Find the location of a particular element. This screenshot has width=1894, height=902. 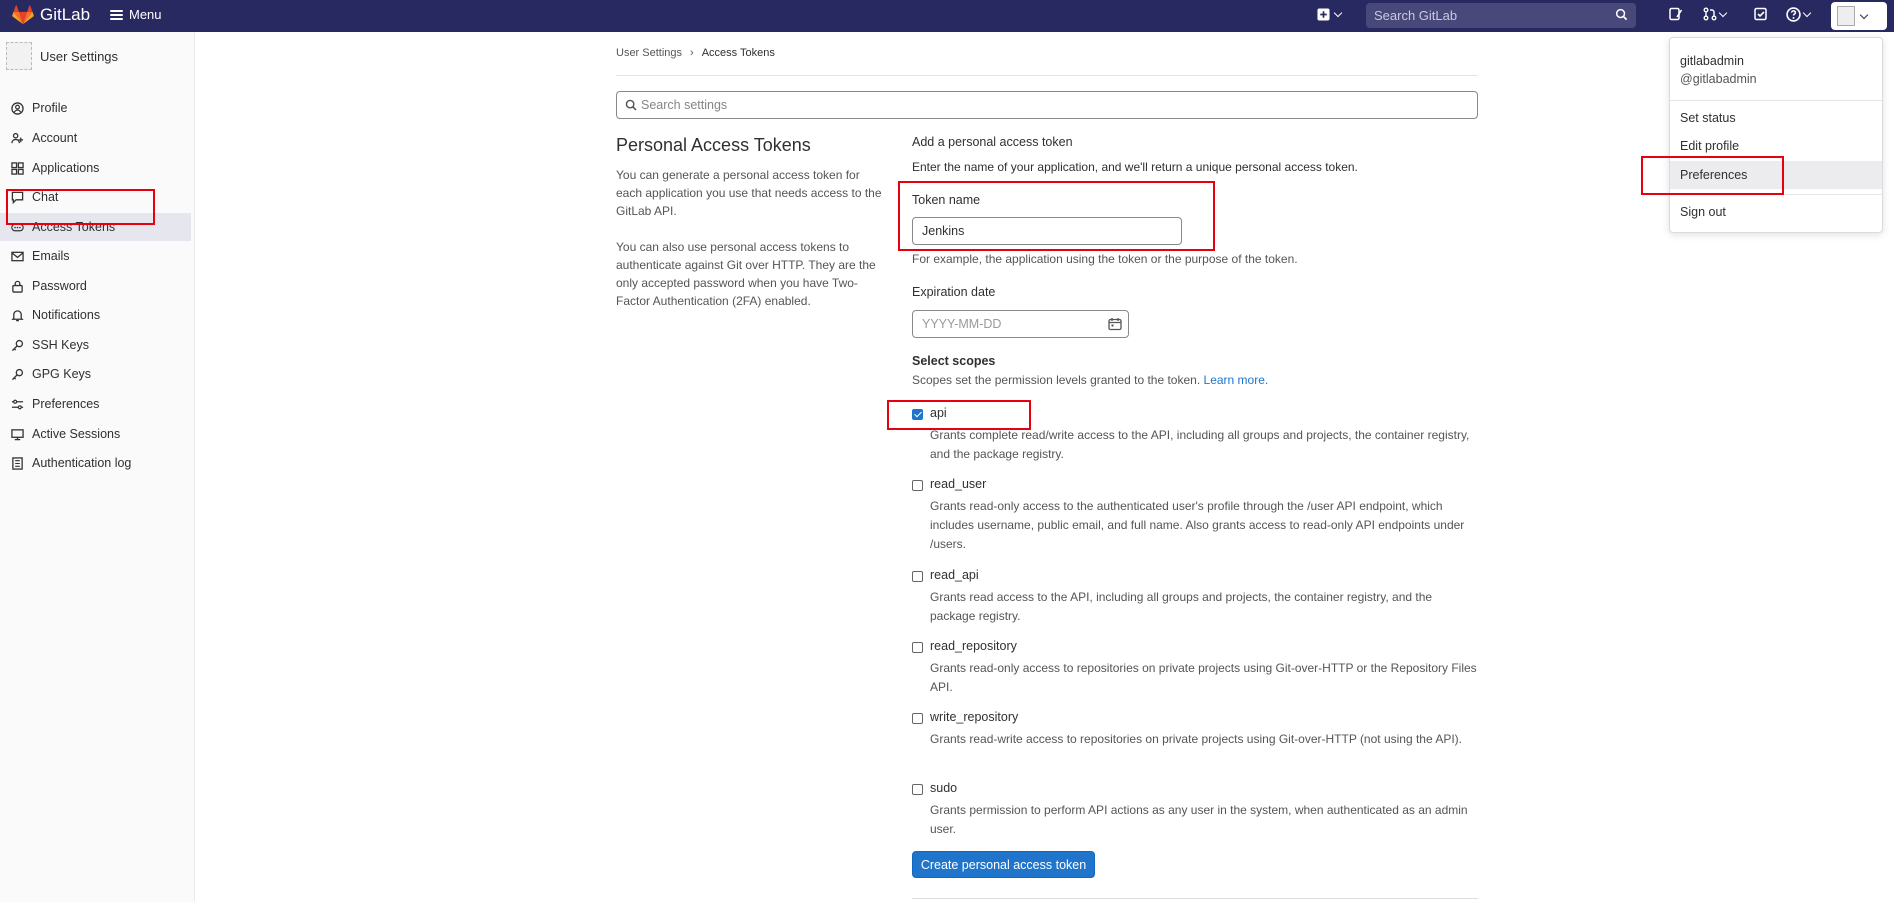

sidebar-item-authentication-log: Authentication log is located at coordinates (95, 463).